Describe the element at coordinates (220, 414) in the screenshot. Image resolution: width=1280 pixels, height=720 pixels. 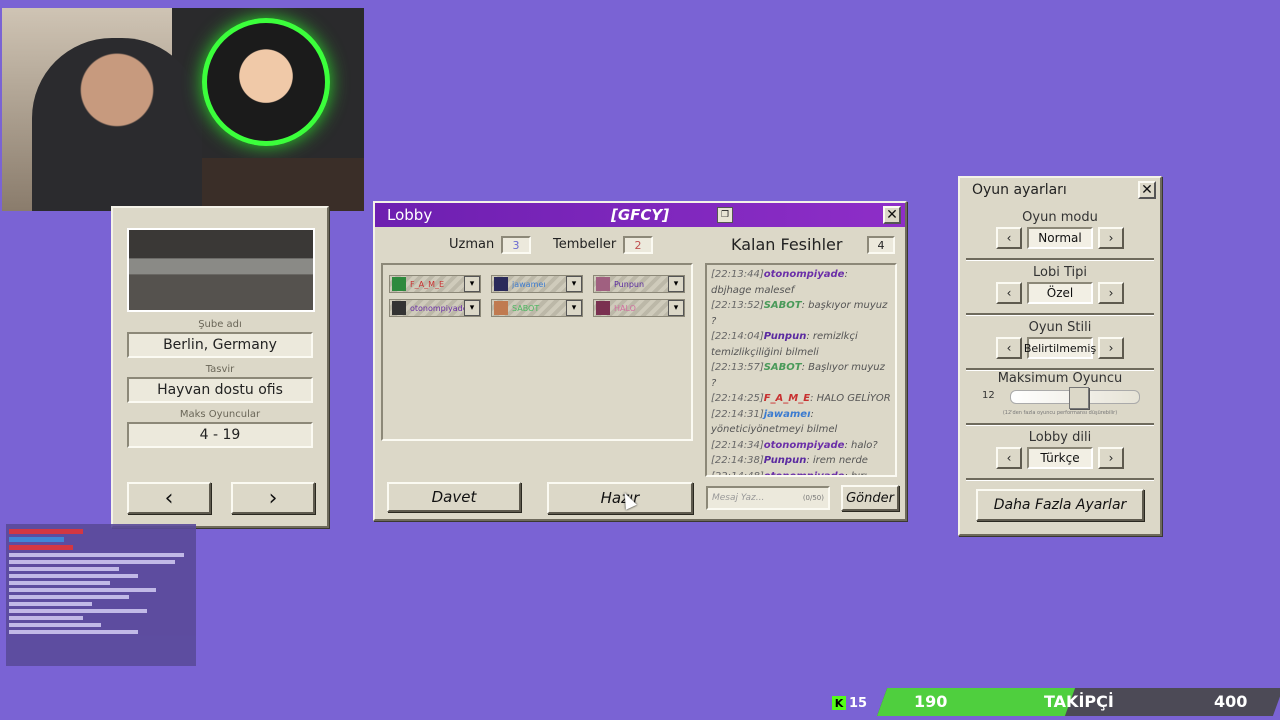
I see `max-players-label: Maks Oyuncular` at that location.